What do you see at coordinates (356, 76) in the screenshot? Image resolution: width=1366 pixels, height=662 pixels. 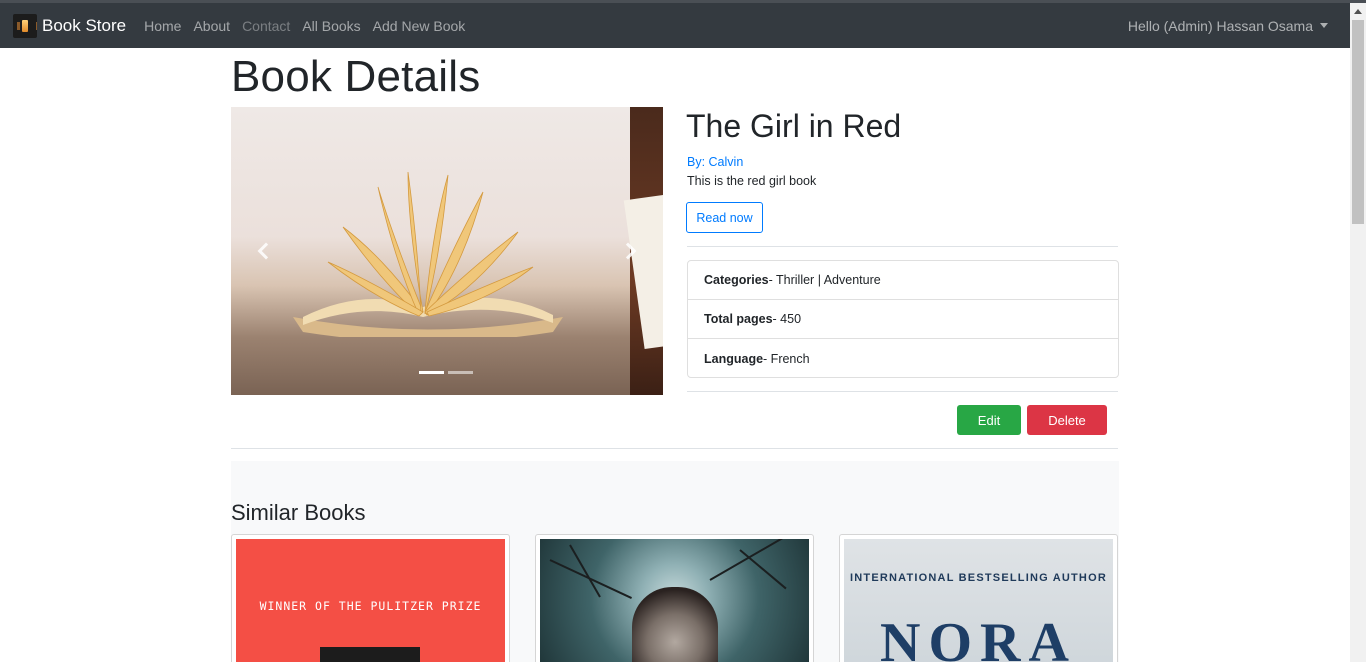 I see `page-title: Book Details` at bounding box center [356, 76].